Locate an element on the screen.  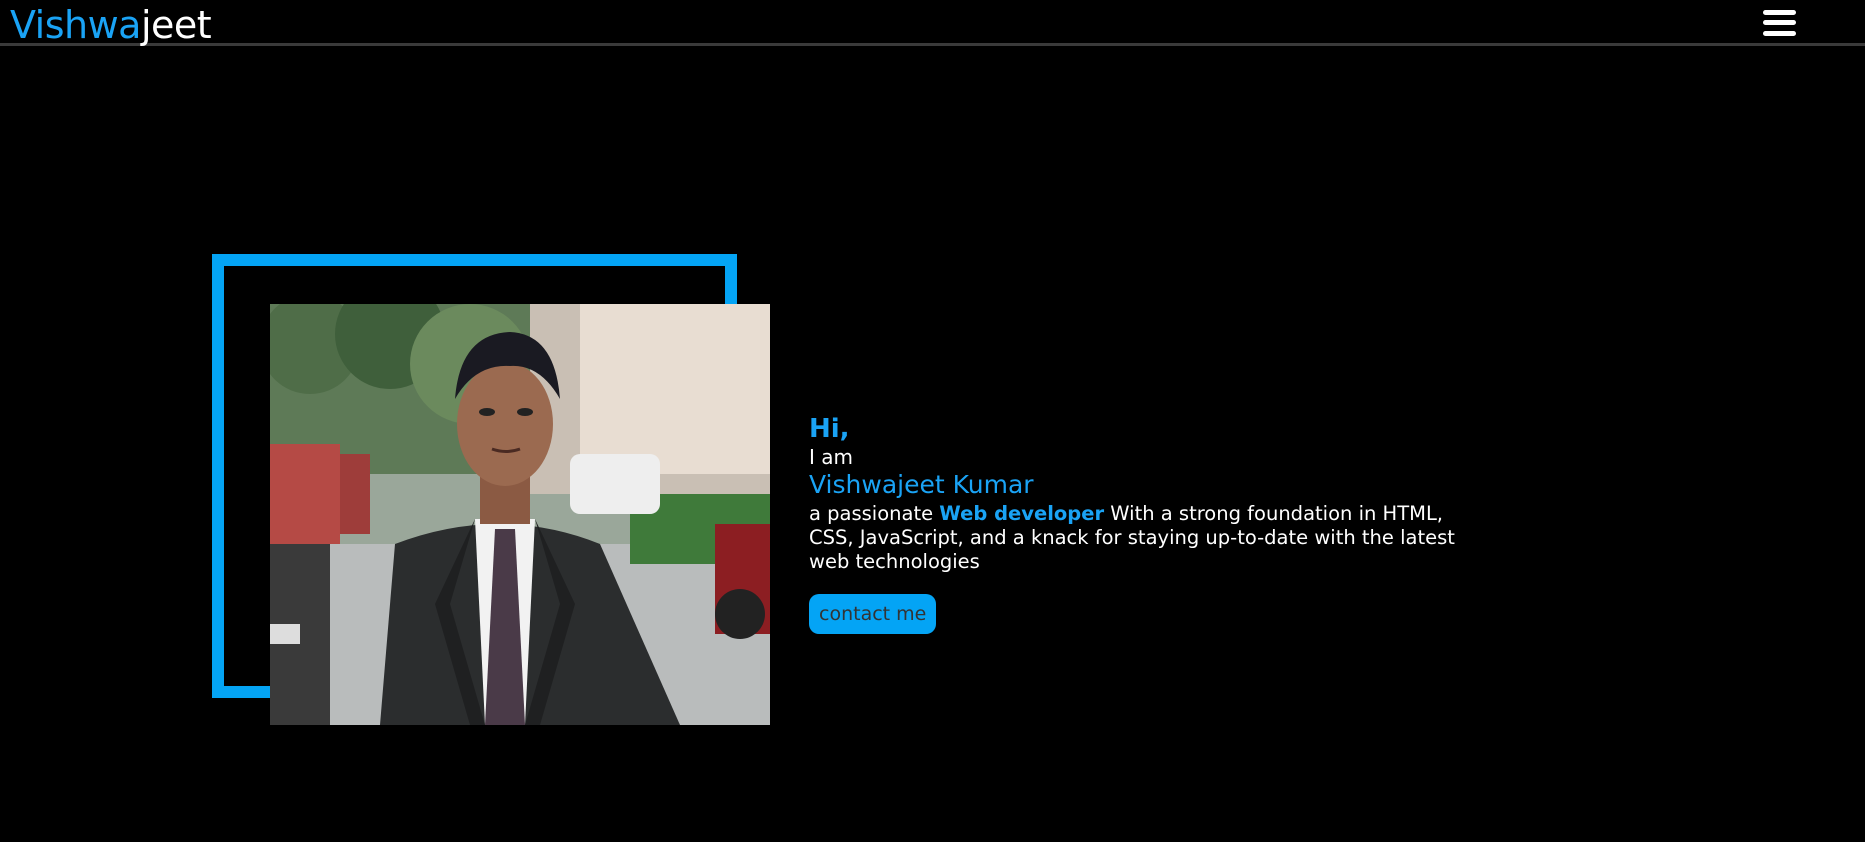
contact-me-button: contact me is located at coordinates (873, 614).